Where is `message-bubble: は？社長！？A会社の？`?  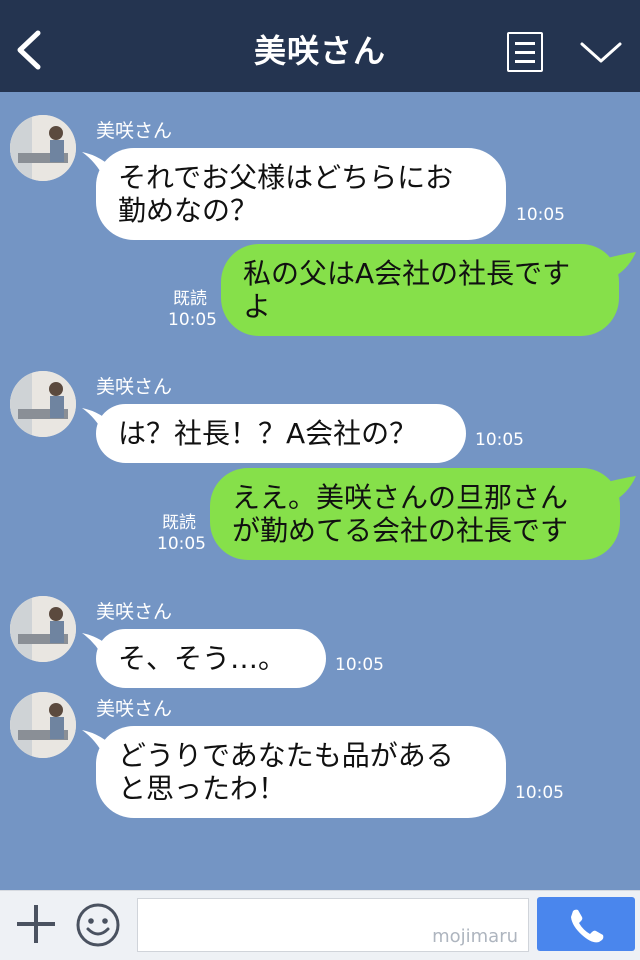
message-bubble: は？社長！？A会社の？ is located at coordinates (281, 433).